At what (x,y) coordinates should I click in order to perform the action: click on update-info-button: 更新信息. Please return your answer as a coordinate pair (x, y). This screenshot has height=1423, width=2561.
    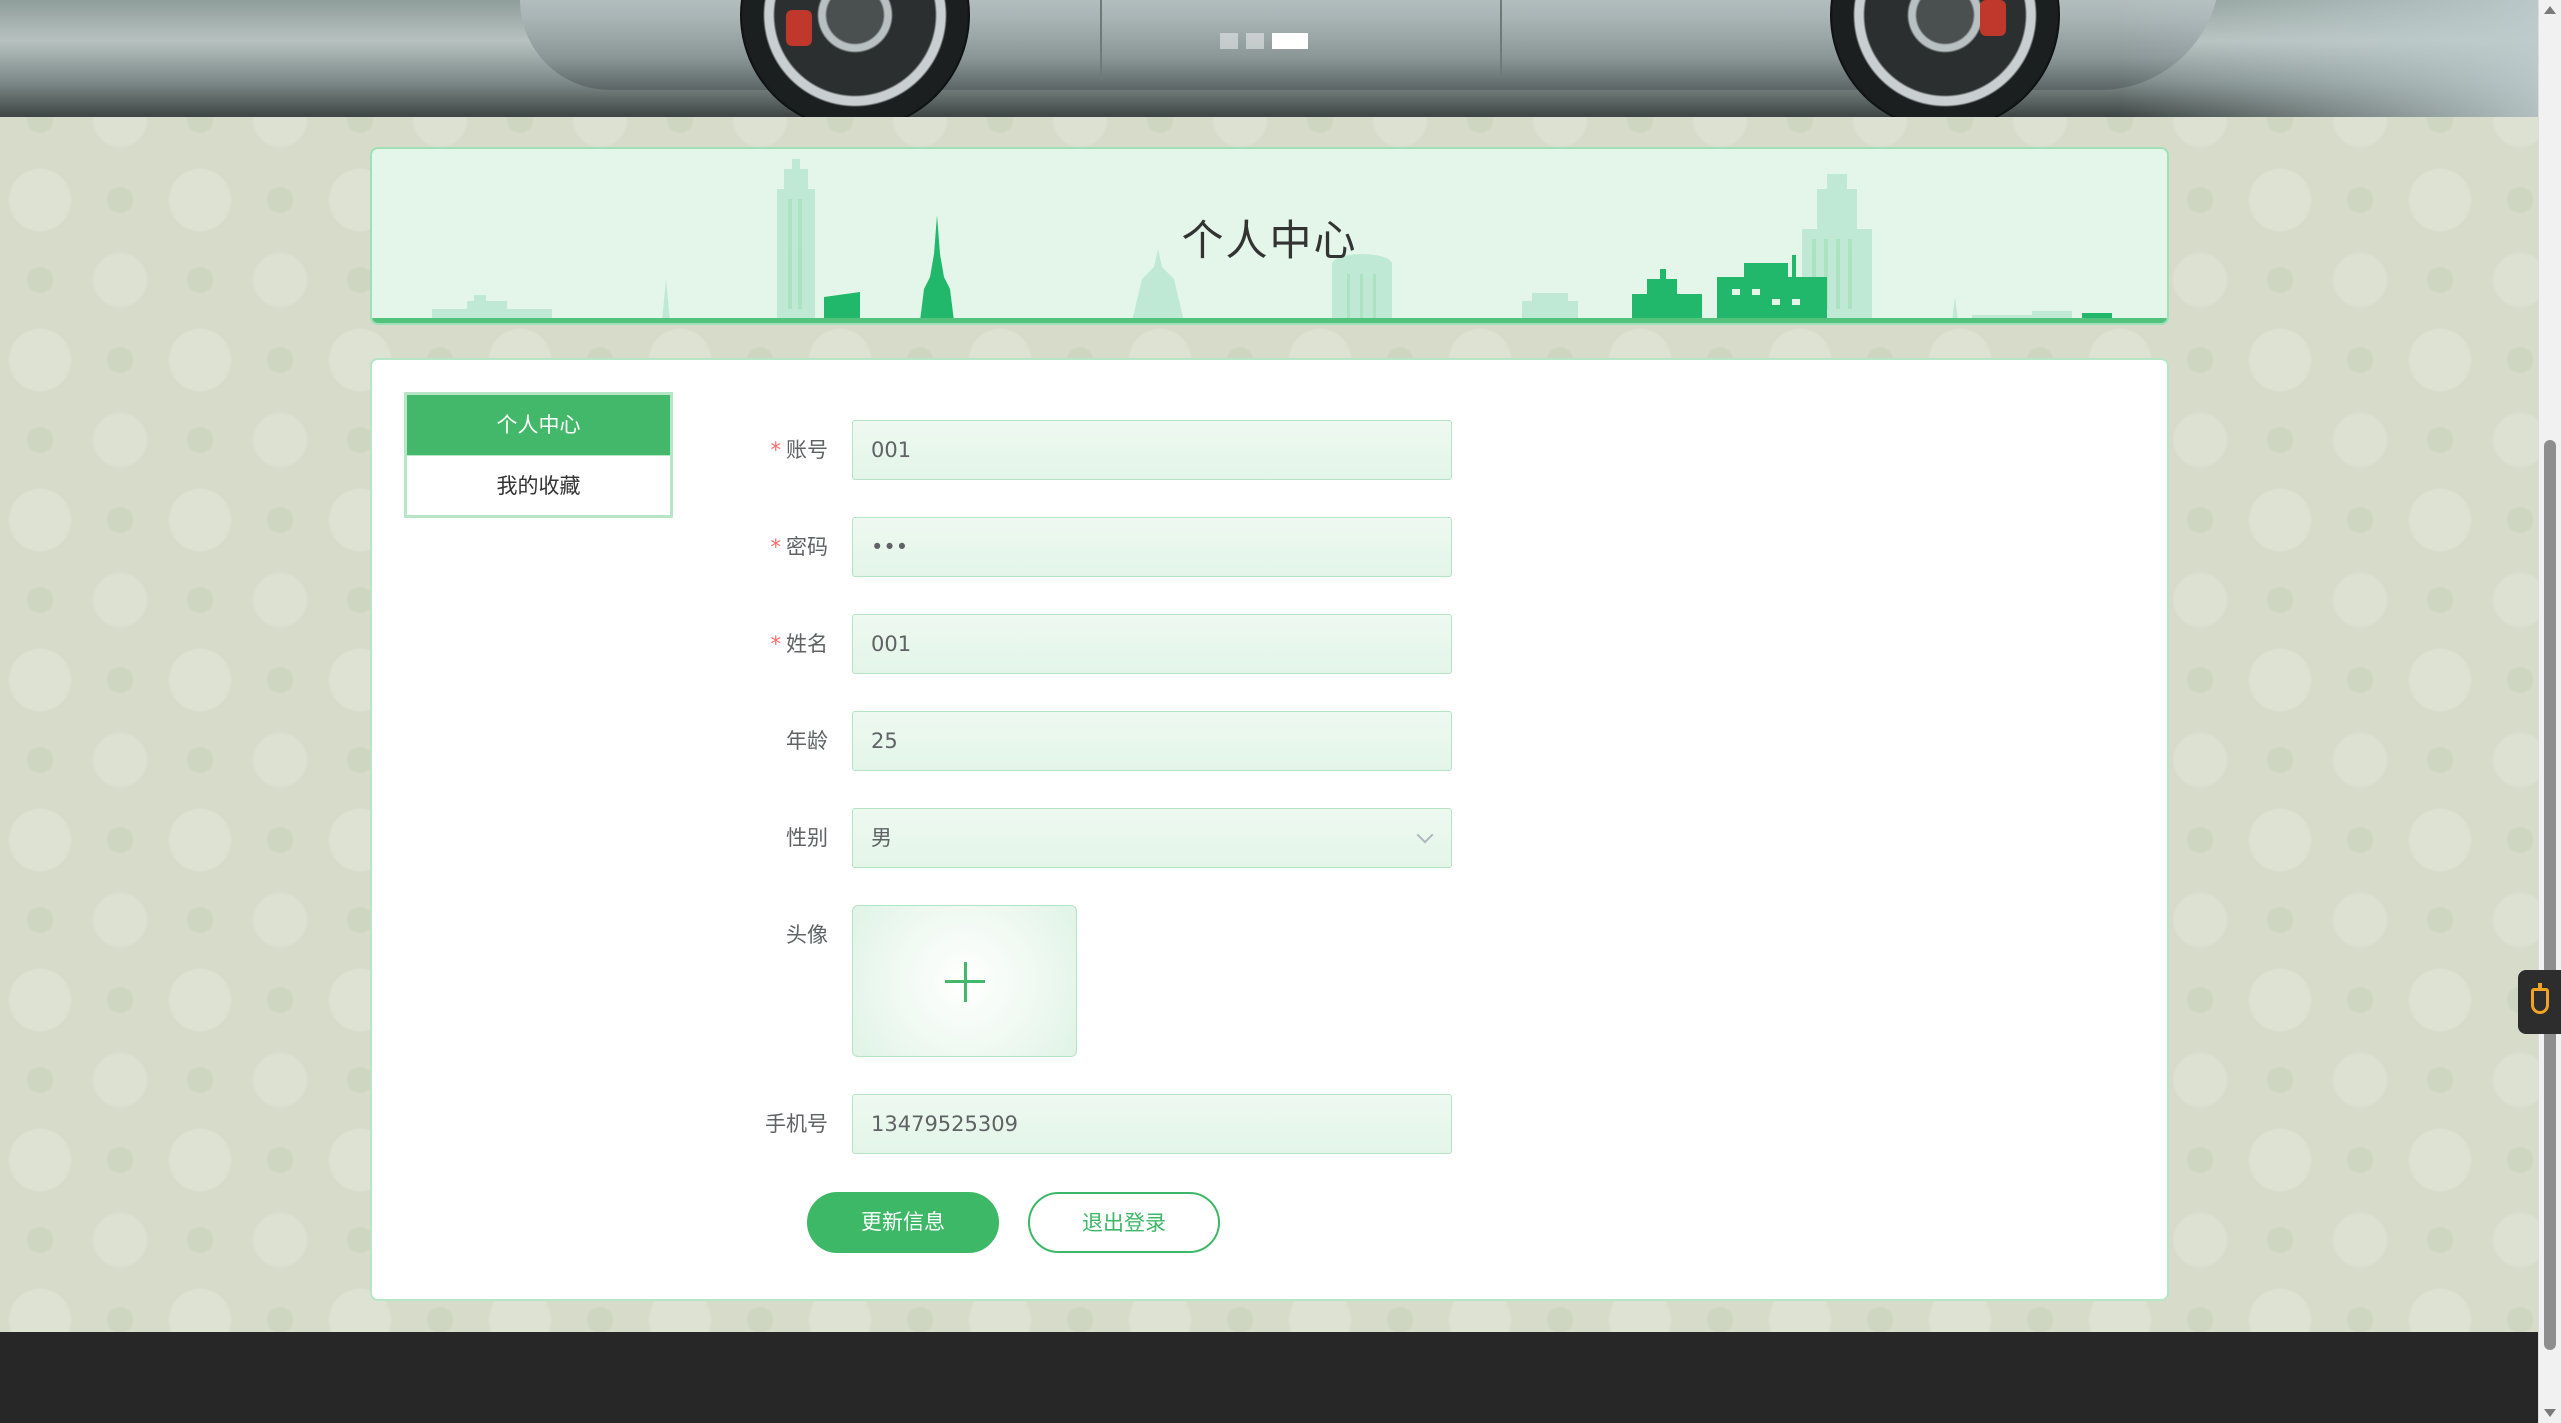
    Looking at the image, I should click on (903, 1222).